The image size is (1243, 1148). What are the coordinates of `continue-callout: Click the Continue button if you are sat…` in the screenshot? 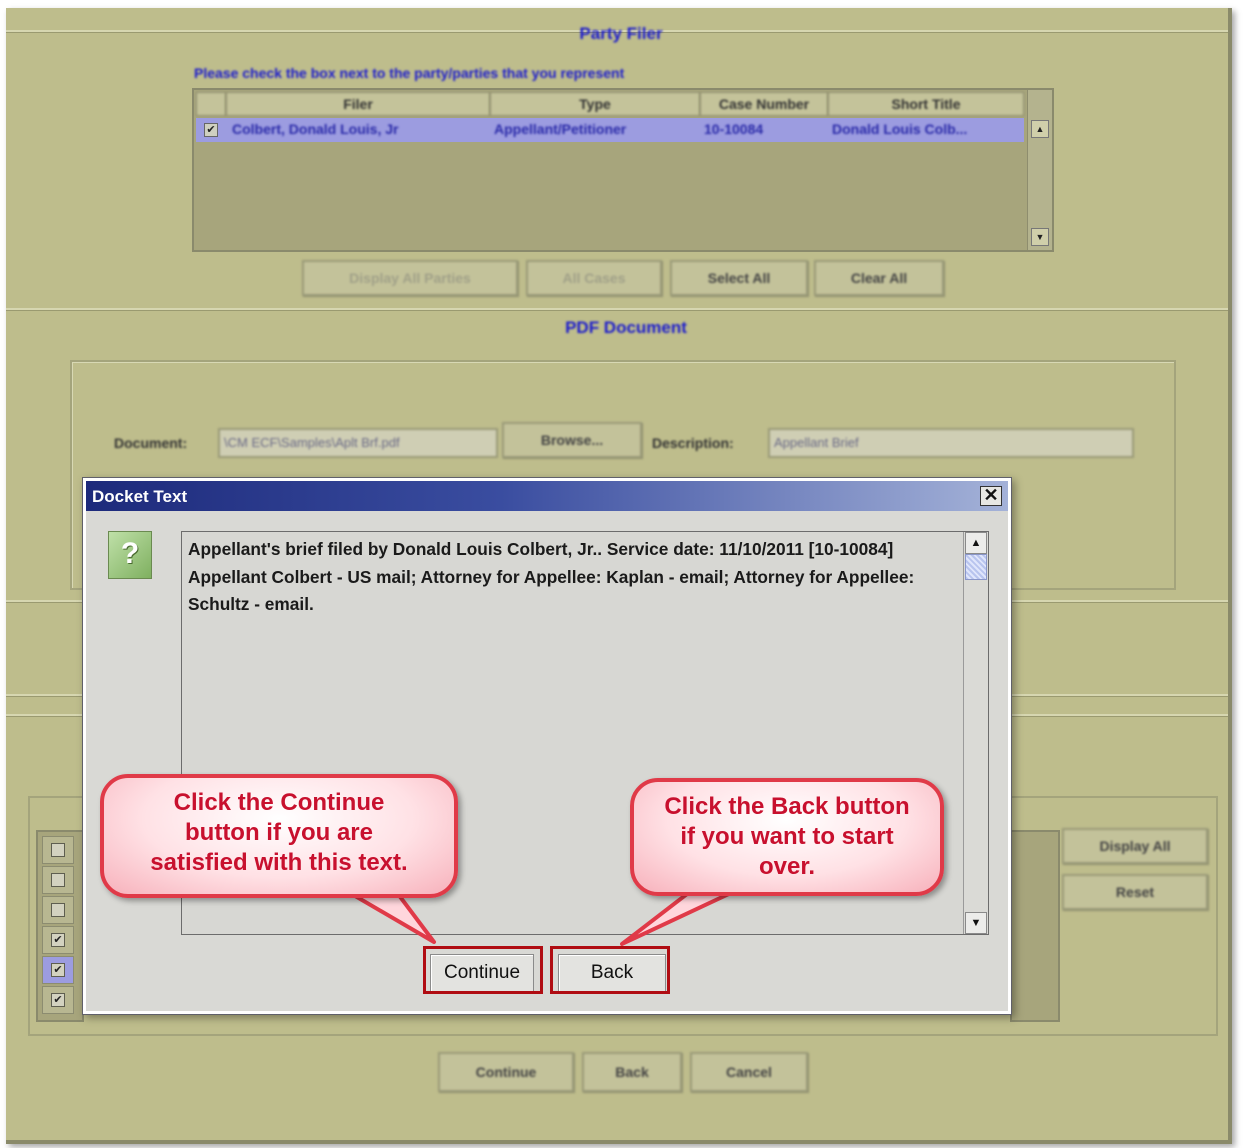 It's located at (279, 836).